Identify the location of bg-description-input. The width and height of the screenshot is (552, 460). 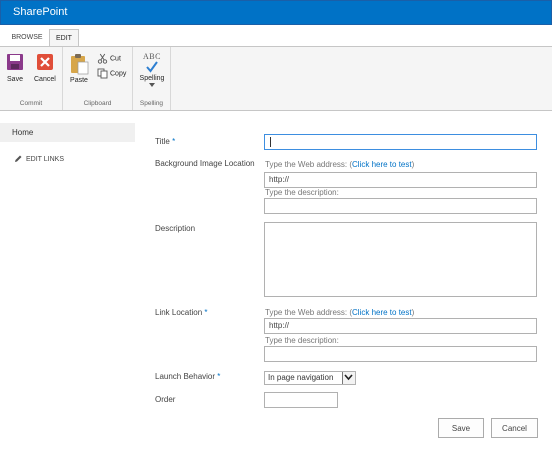
(400, 206).